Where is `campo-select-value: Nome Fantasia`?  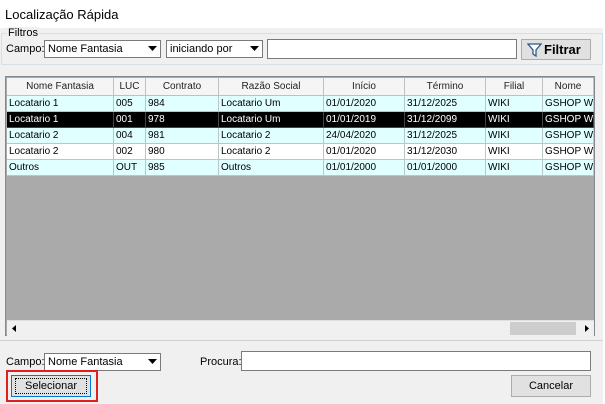
campo-select-value: Nome Fantasia is located at coordinates (85, 49).